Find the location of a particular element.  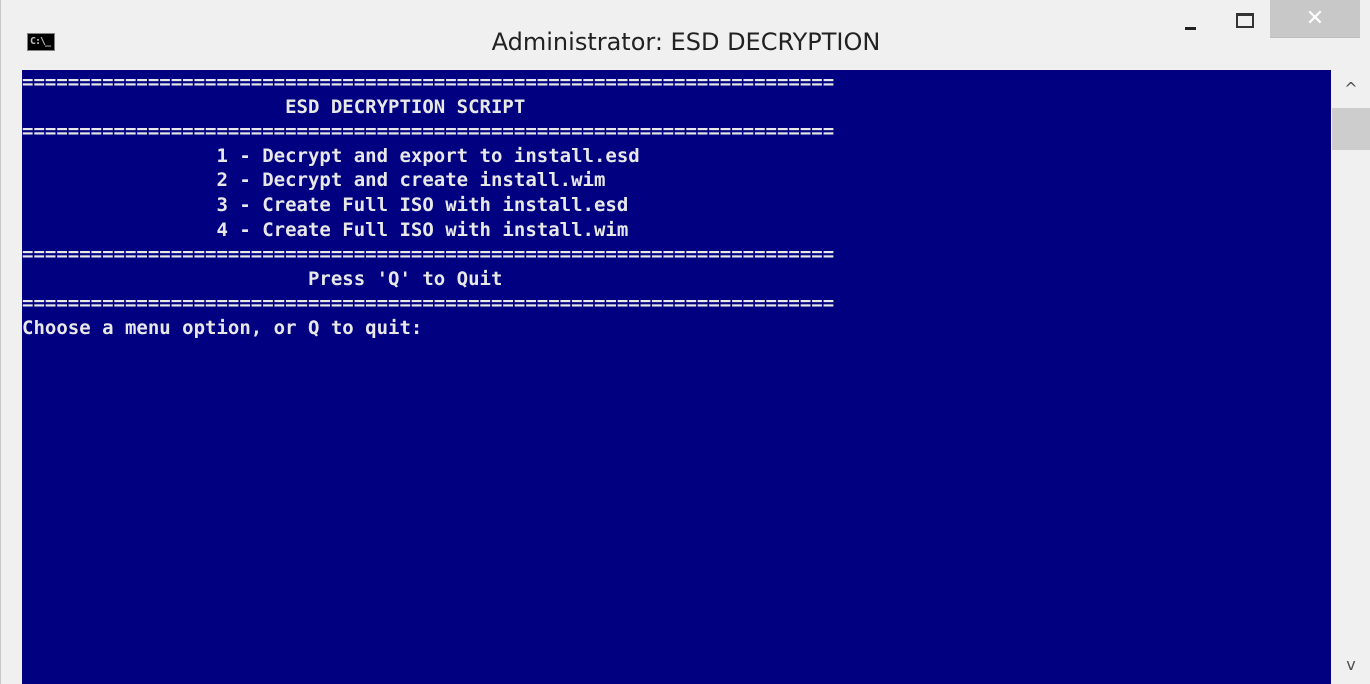

maximize-button is located at coordinates (1243, 19).